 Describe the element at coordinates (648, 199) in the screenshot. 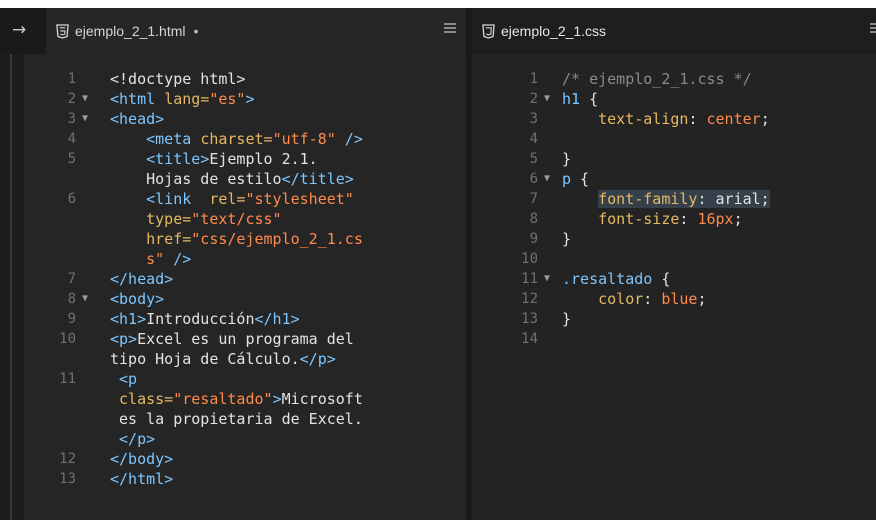

I see `code-token: font-family` at that location.